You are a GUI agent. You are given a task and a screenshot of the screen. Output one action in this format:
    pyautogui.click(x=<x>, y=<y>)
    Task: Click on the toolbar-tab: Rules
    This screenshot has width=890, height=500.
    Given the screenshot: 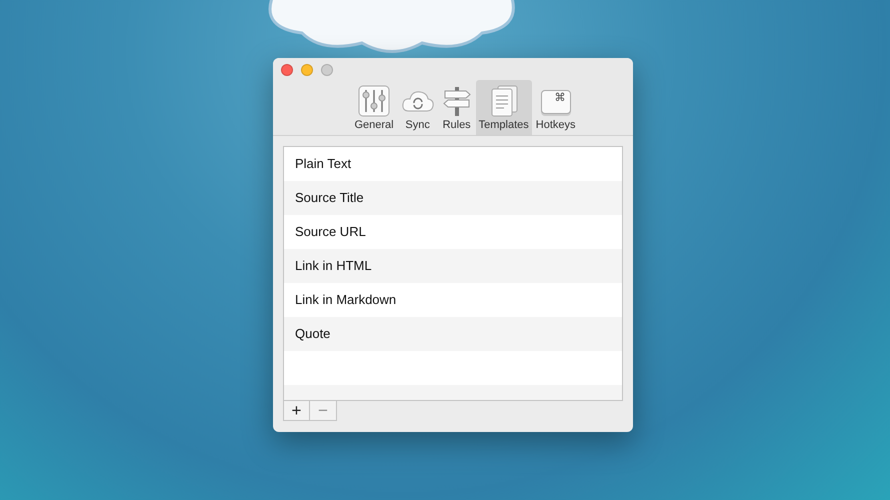 What is the action you would take?
    pyautogui.click(x=456, y=107)
    